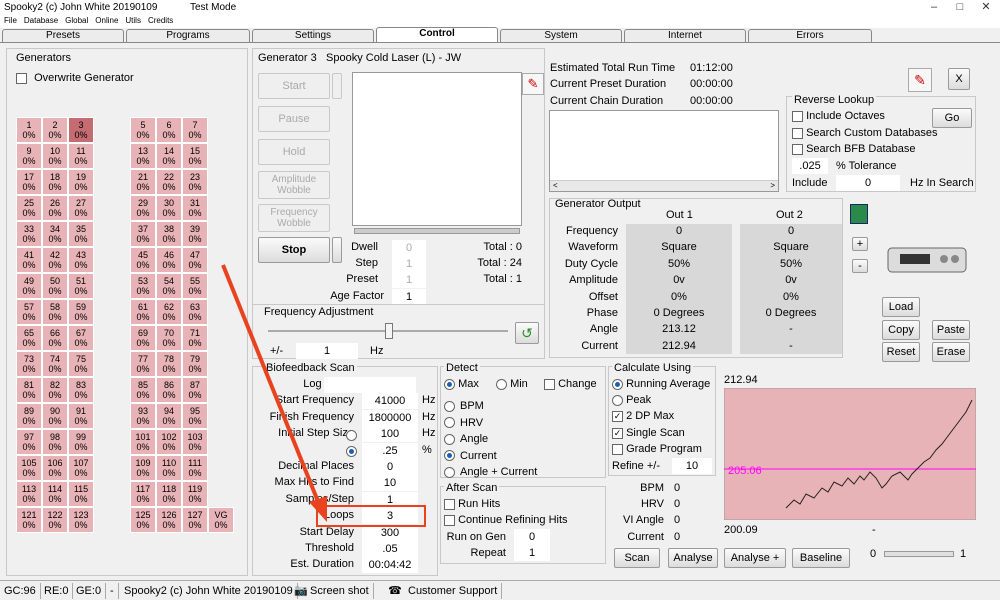  Describe the element at coordinates (821, 558) in the screenshot. I see `baseline-button: Baseline` at that location.